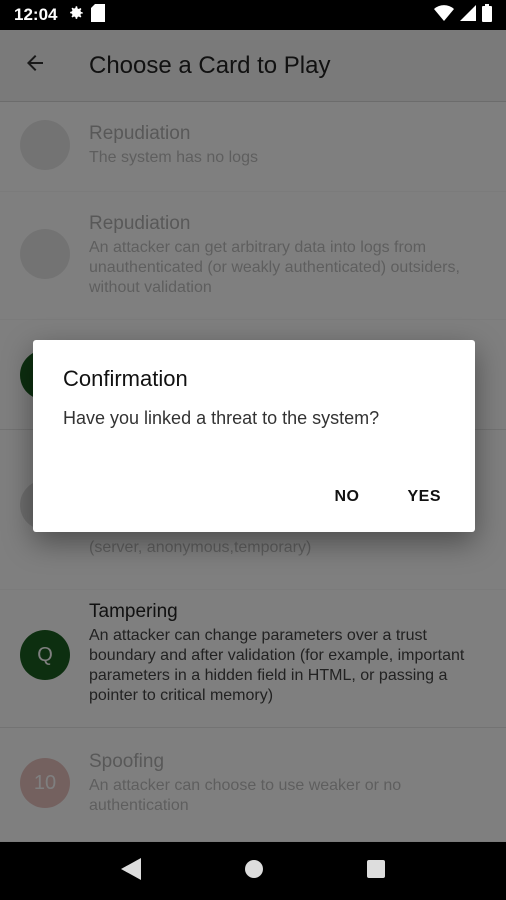  I want to click on triangle-back-icon, so click(131, 868).